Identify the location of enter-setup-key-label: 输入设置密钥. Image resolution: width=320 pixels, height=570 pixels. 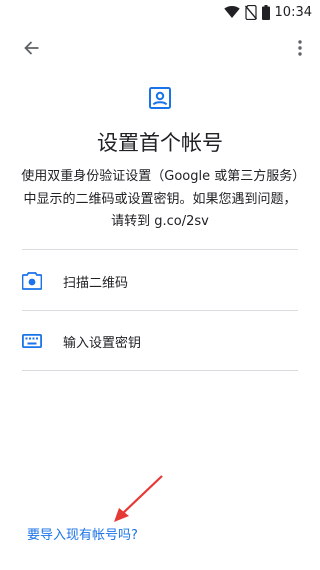
(102, 343).